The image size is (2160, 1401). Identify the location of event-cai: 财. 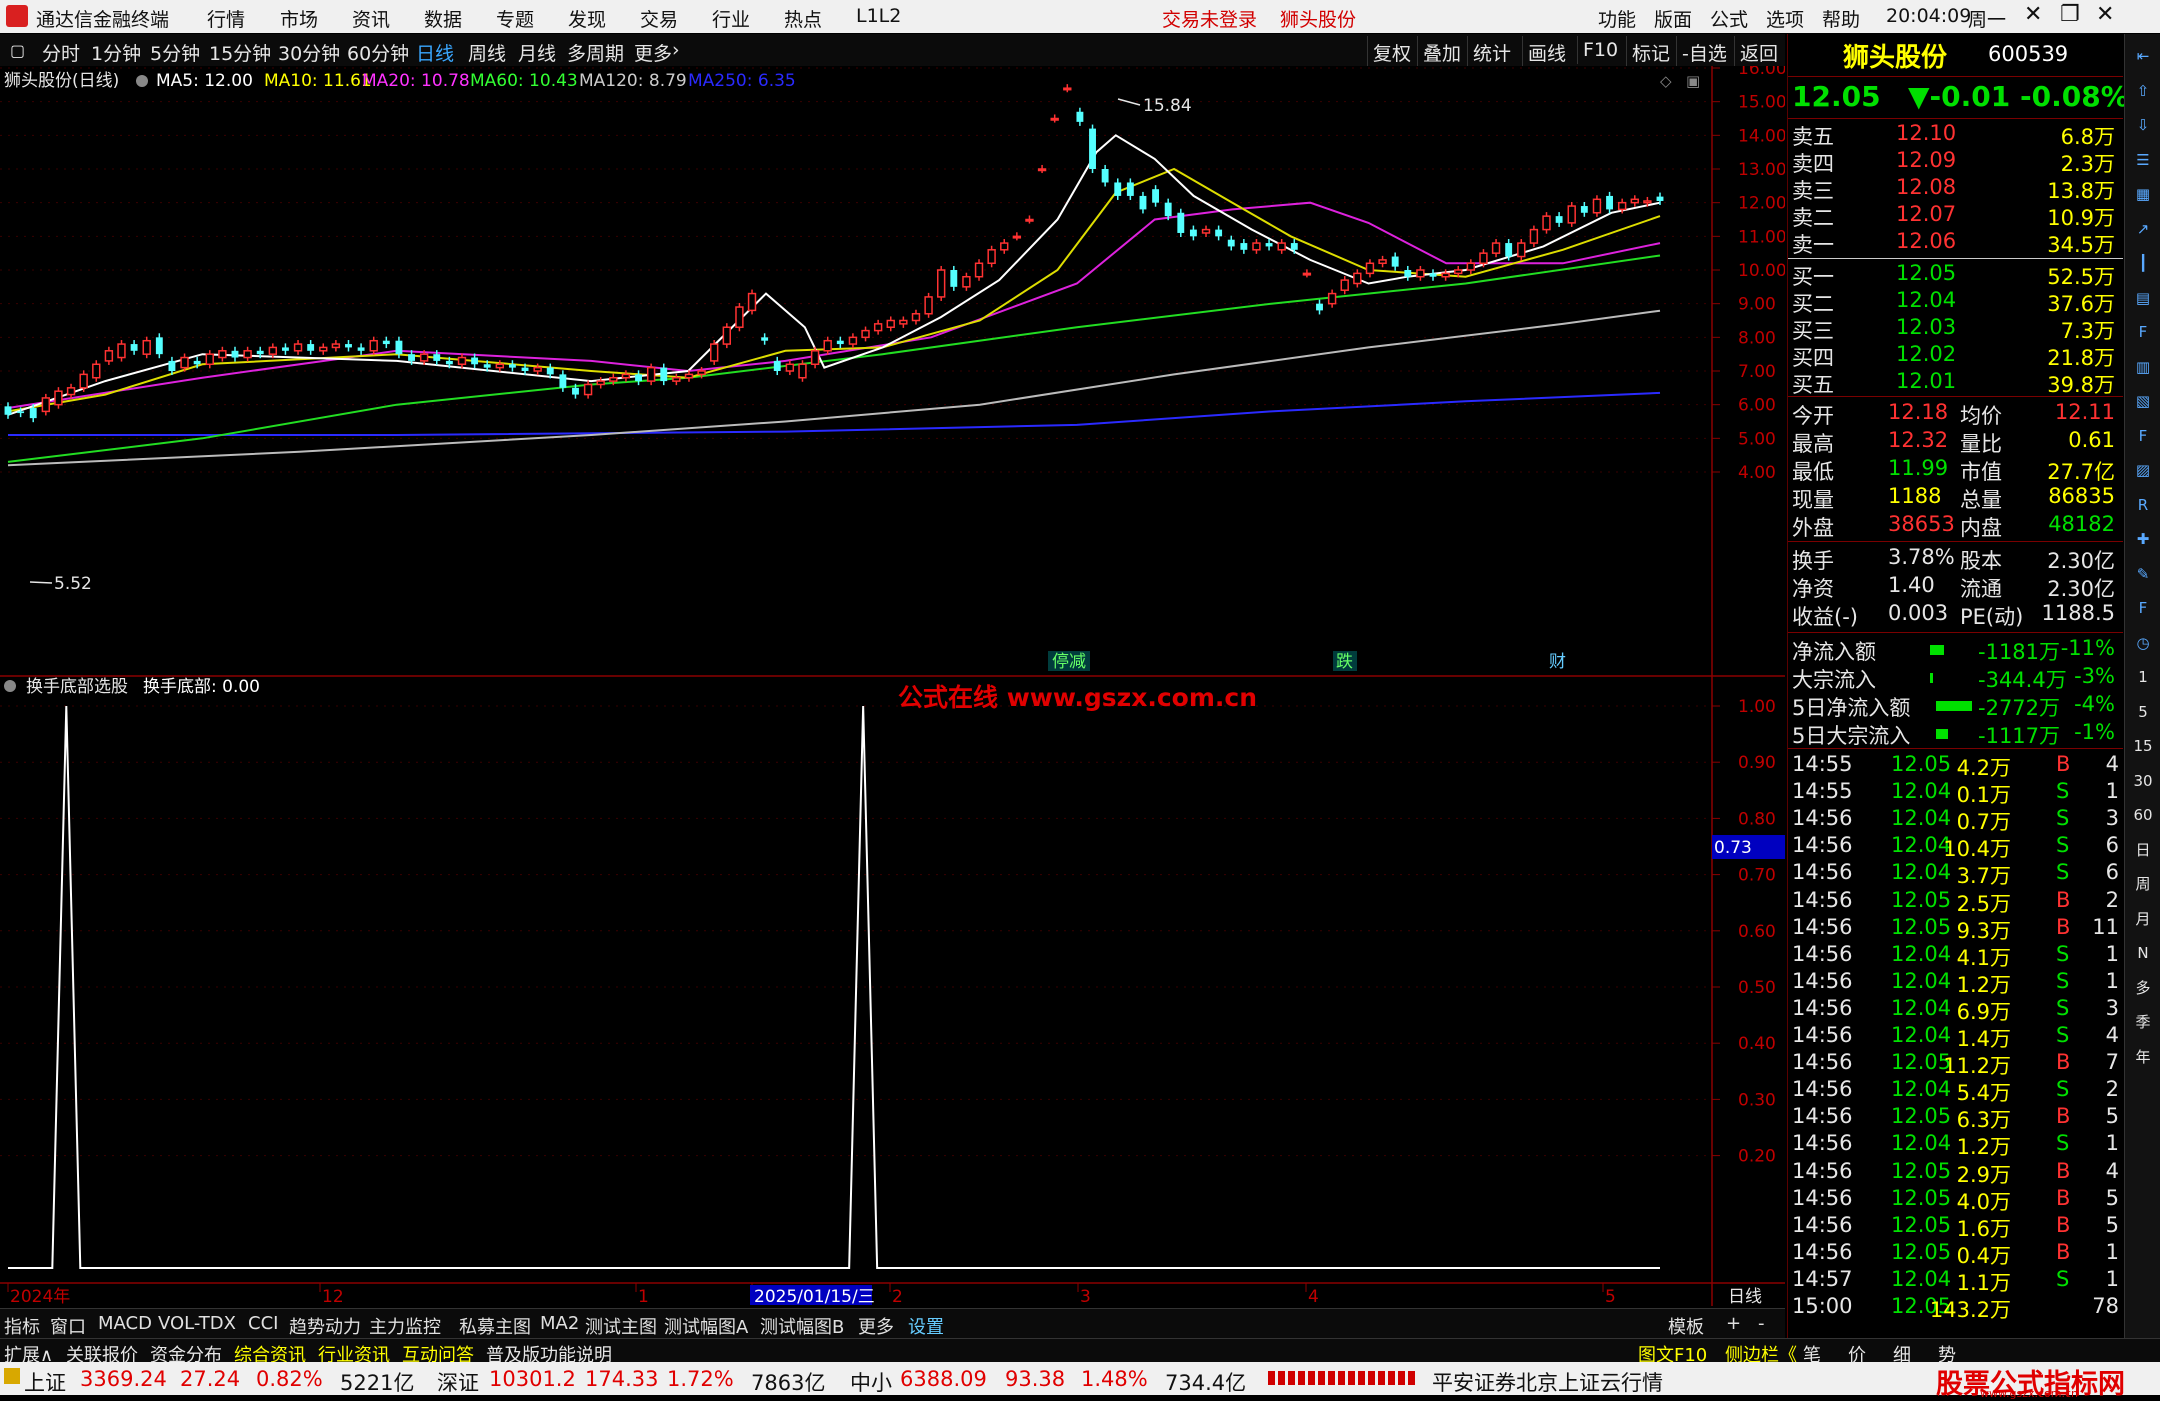
(1557, 662).